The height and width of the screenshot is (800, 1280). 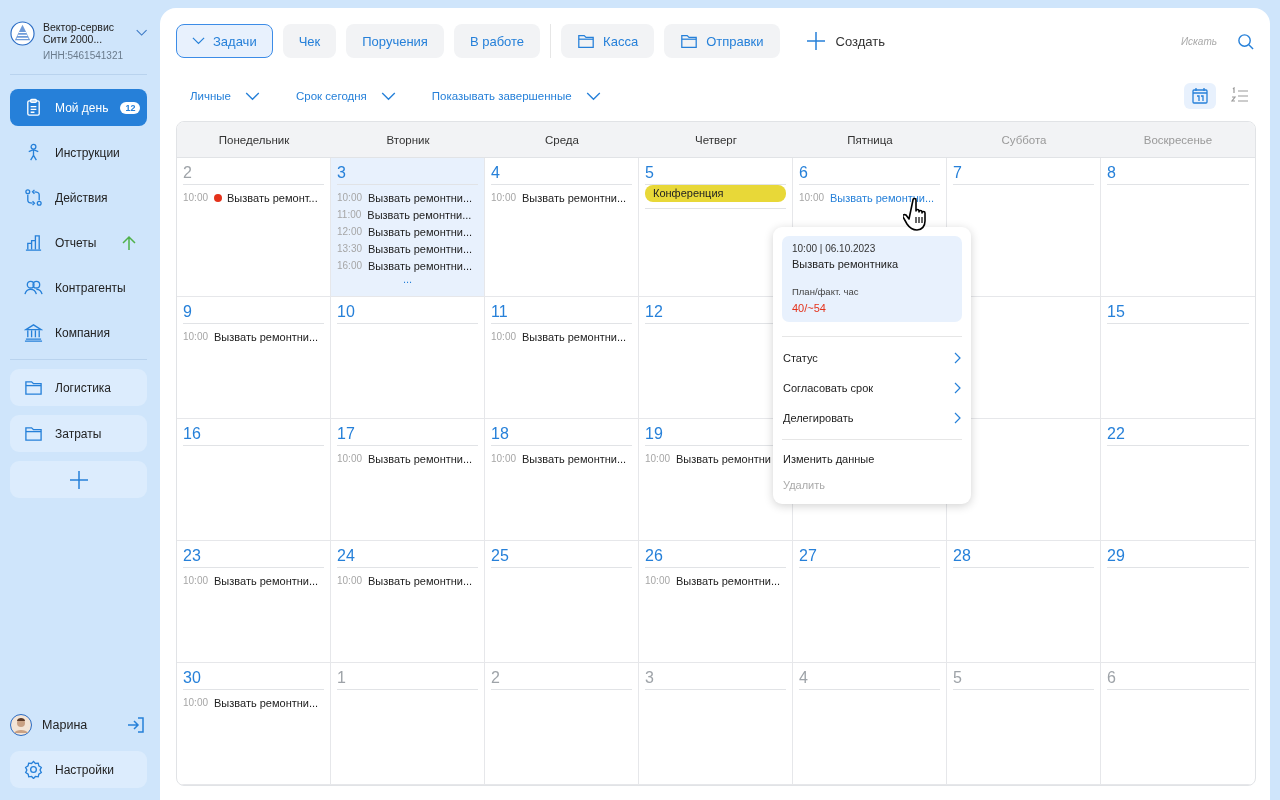 What do you see at coordinates (499, 312) in the screenshot?
I see `day-number: 11` at bounding box center [499, 312].